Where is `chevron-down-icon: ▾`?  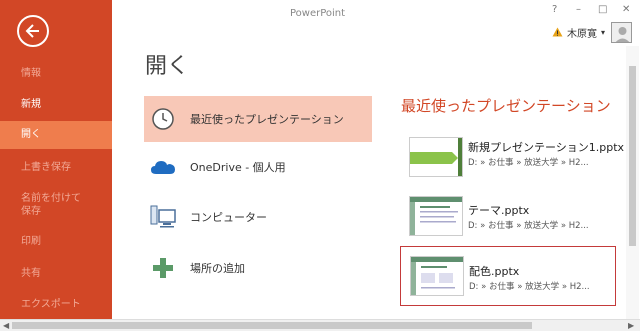
chevron-down-icon: ▾ is located at coordinates (603, 32).